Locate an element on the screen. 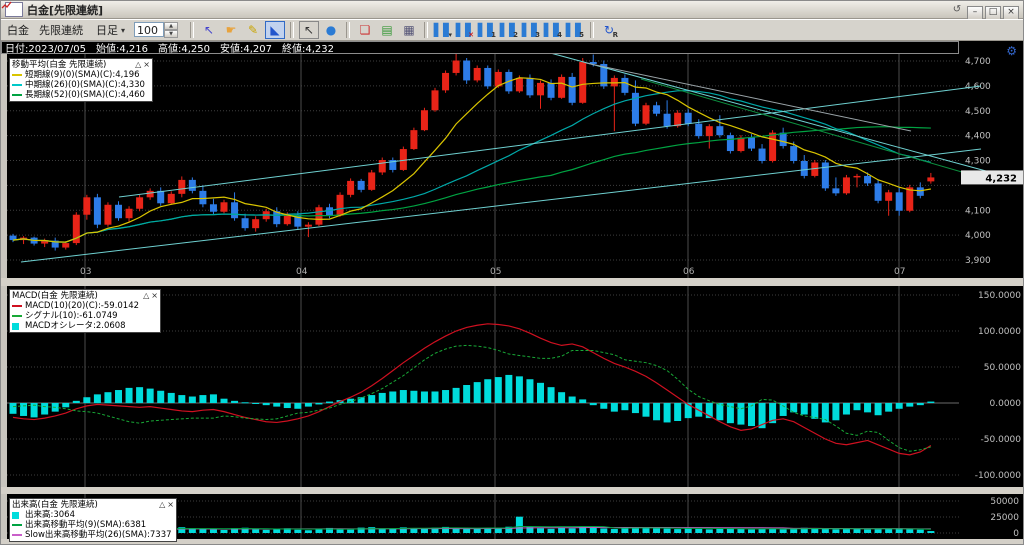 This screenshot has width=1024, height=545. svg-text: 4,500 is located at coordinates (978, 112).